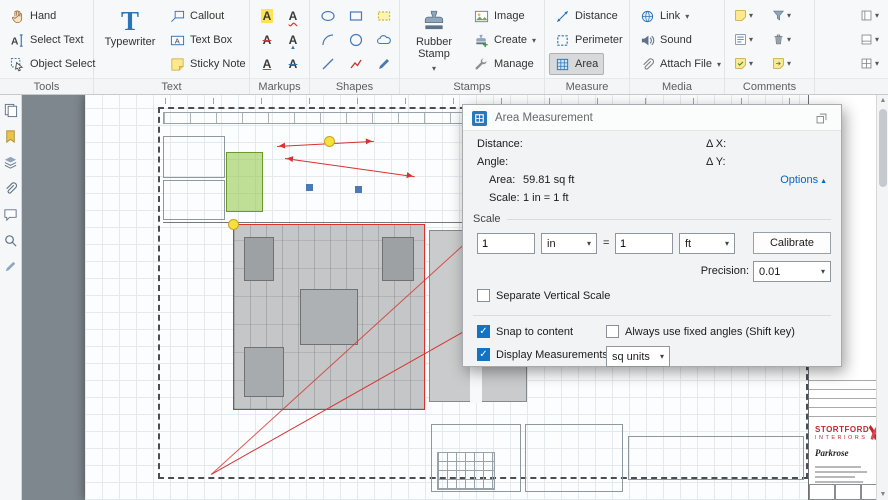 Image resolution: width=888 pixels, height=500 pixels. What do you see at coordinates (506, 243) in the screenshot?
I see `scale-from-input` at bounding box center [506, 243].